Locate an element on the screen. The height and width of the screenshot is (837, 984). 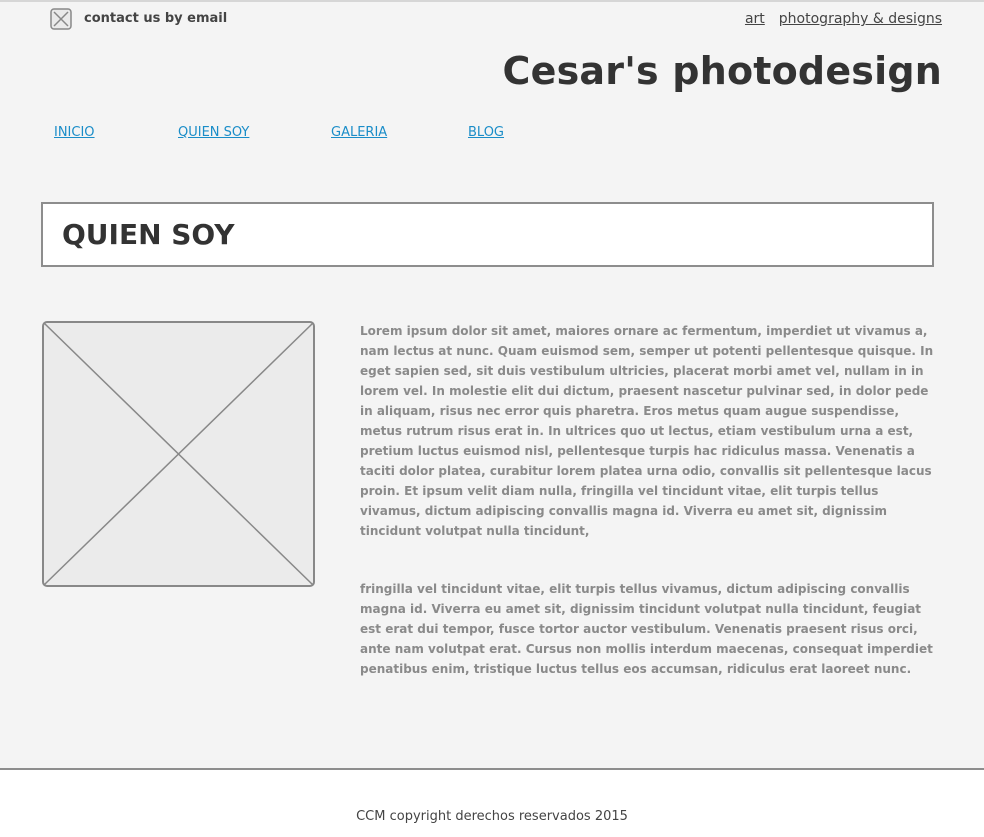
site-title: Cesar's photodesign is located at coordinates (722, 71).